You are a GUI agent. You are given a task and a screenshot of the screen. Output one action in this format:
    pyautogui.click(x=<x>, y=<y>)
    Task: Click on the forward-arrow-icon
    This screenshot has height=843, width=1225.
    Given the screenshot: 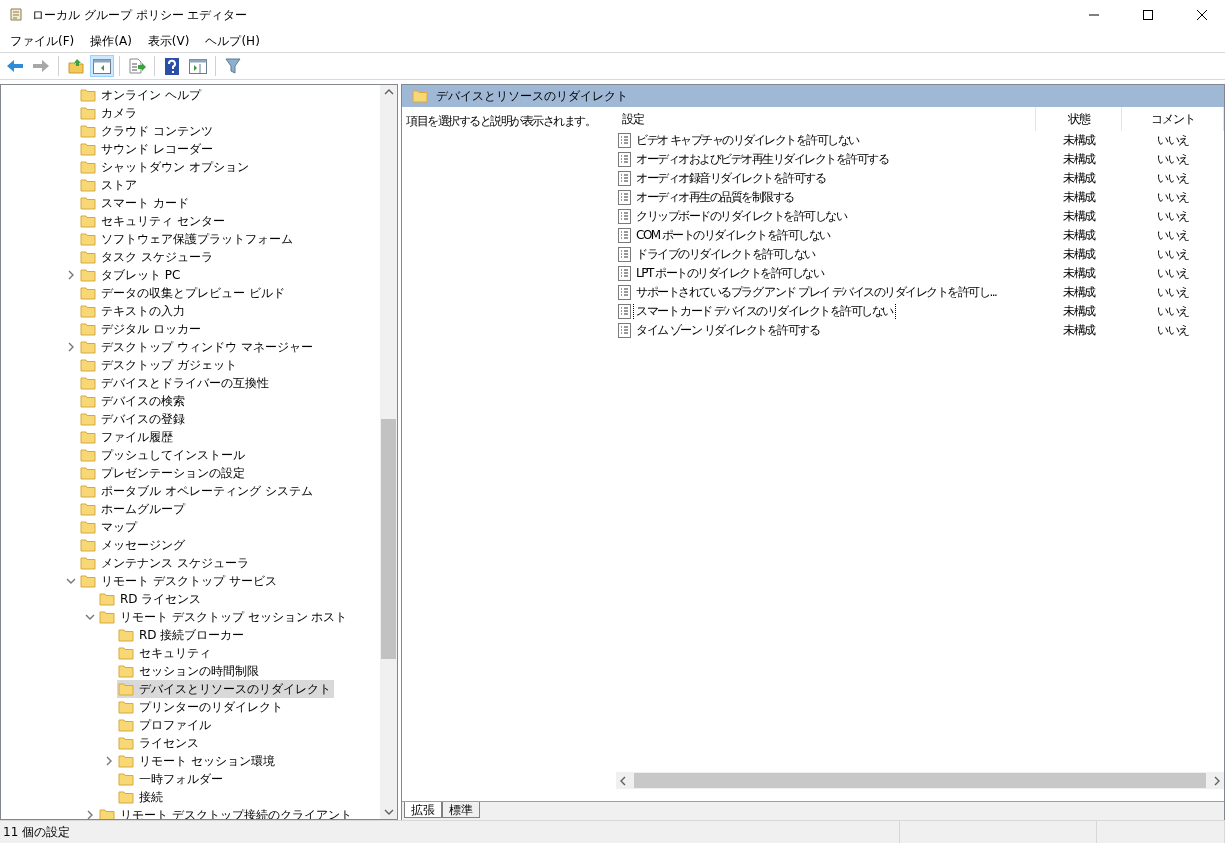 What is the action you would take?
    pyautogui.click(x=41, y=66)
    